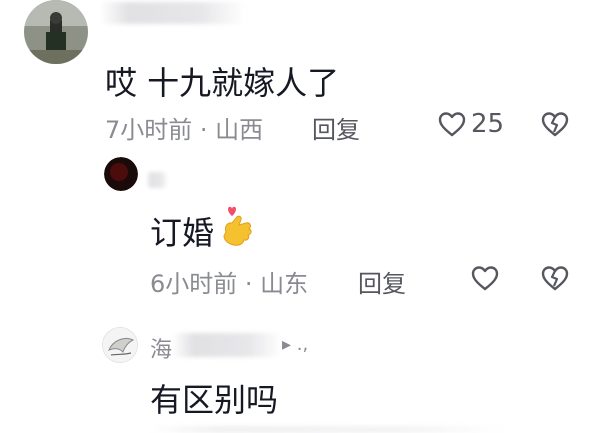 The height and width of the screenshot is (433, 600). What do you see at coordinates (284, 284) in the screenshot?
I see `comment-2-location: 山东` at bounding box center [284, 284].